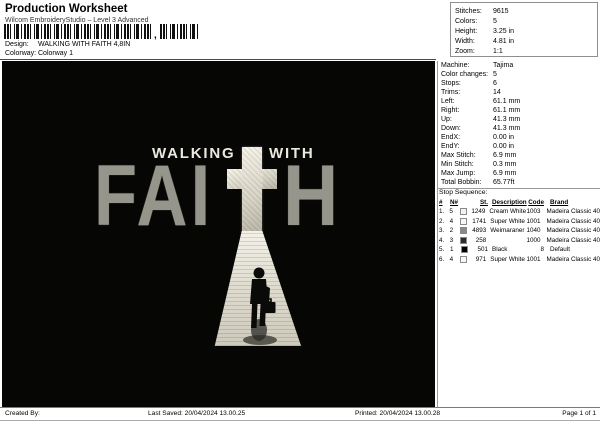 The image size is (600, 424). What do you see at coordinates (500, 250) in the screenshot?
I see `row-description: Black` at bounding box center [500, 250].